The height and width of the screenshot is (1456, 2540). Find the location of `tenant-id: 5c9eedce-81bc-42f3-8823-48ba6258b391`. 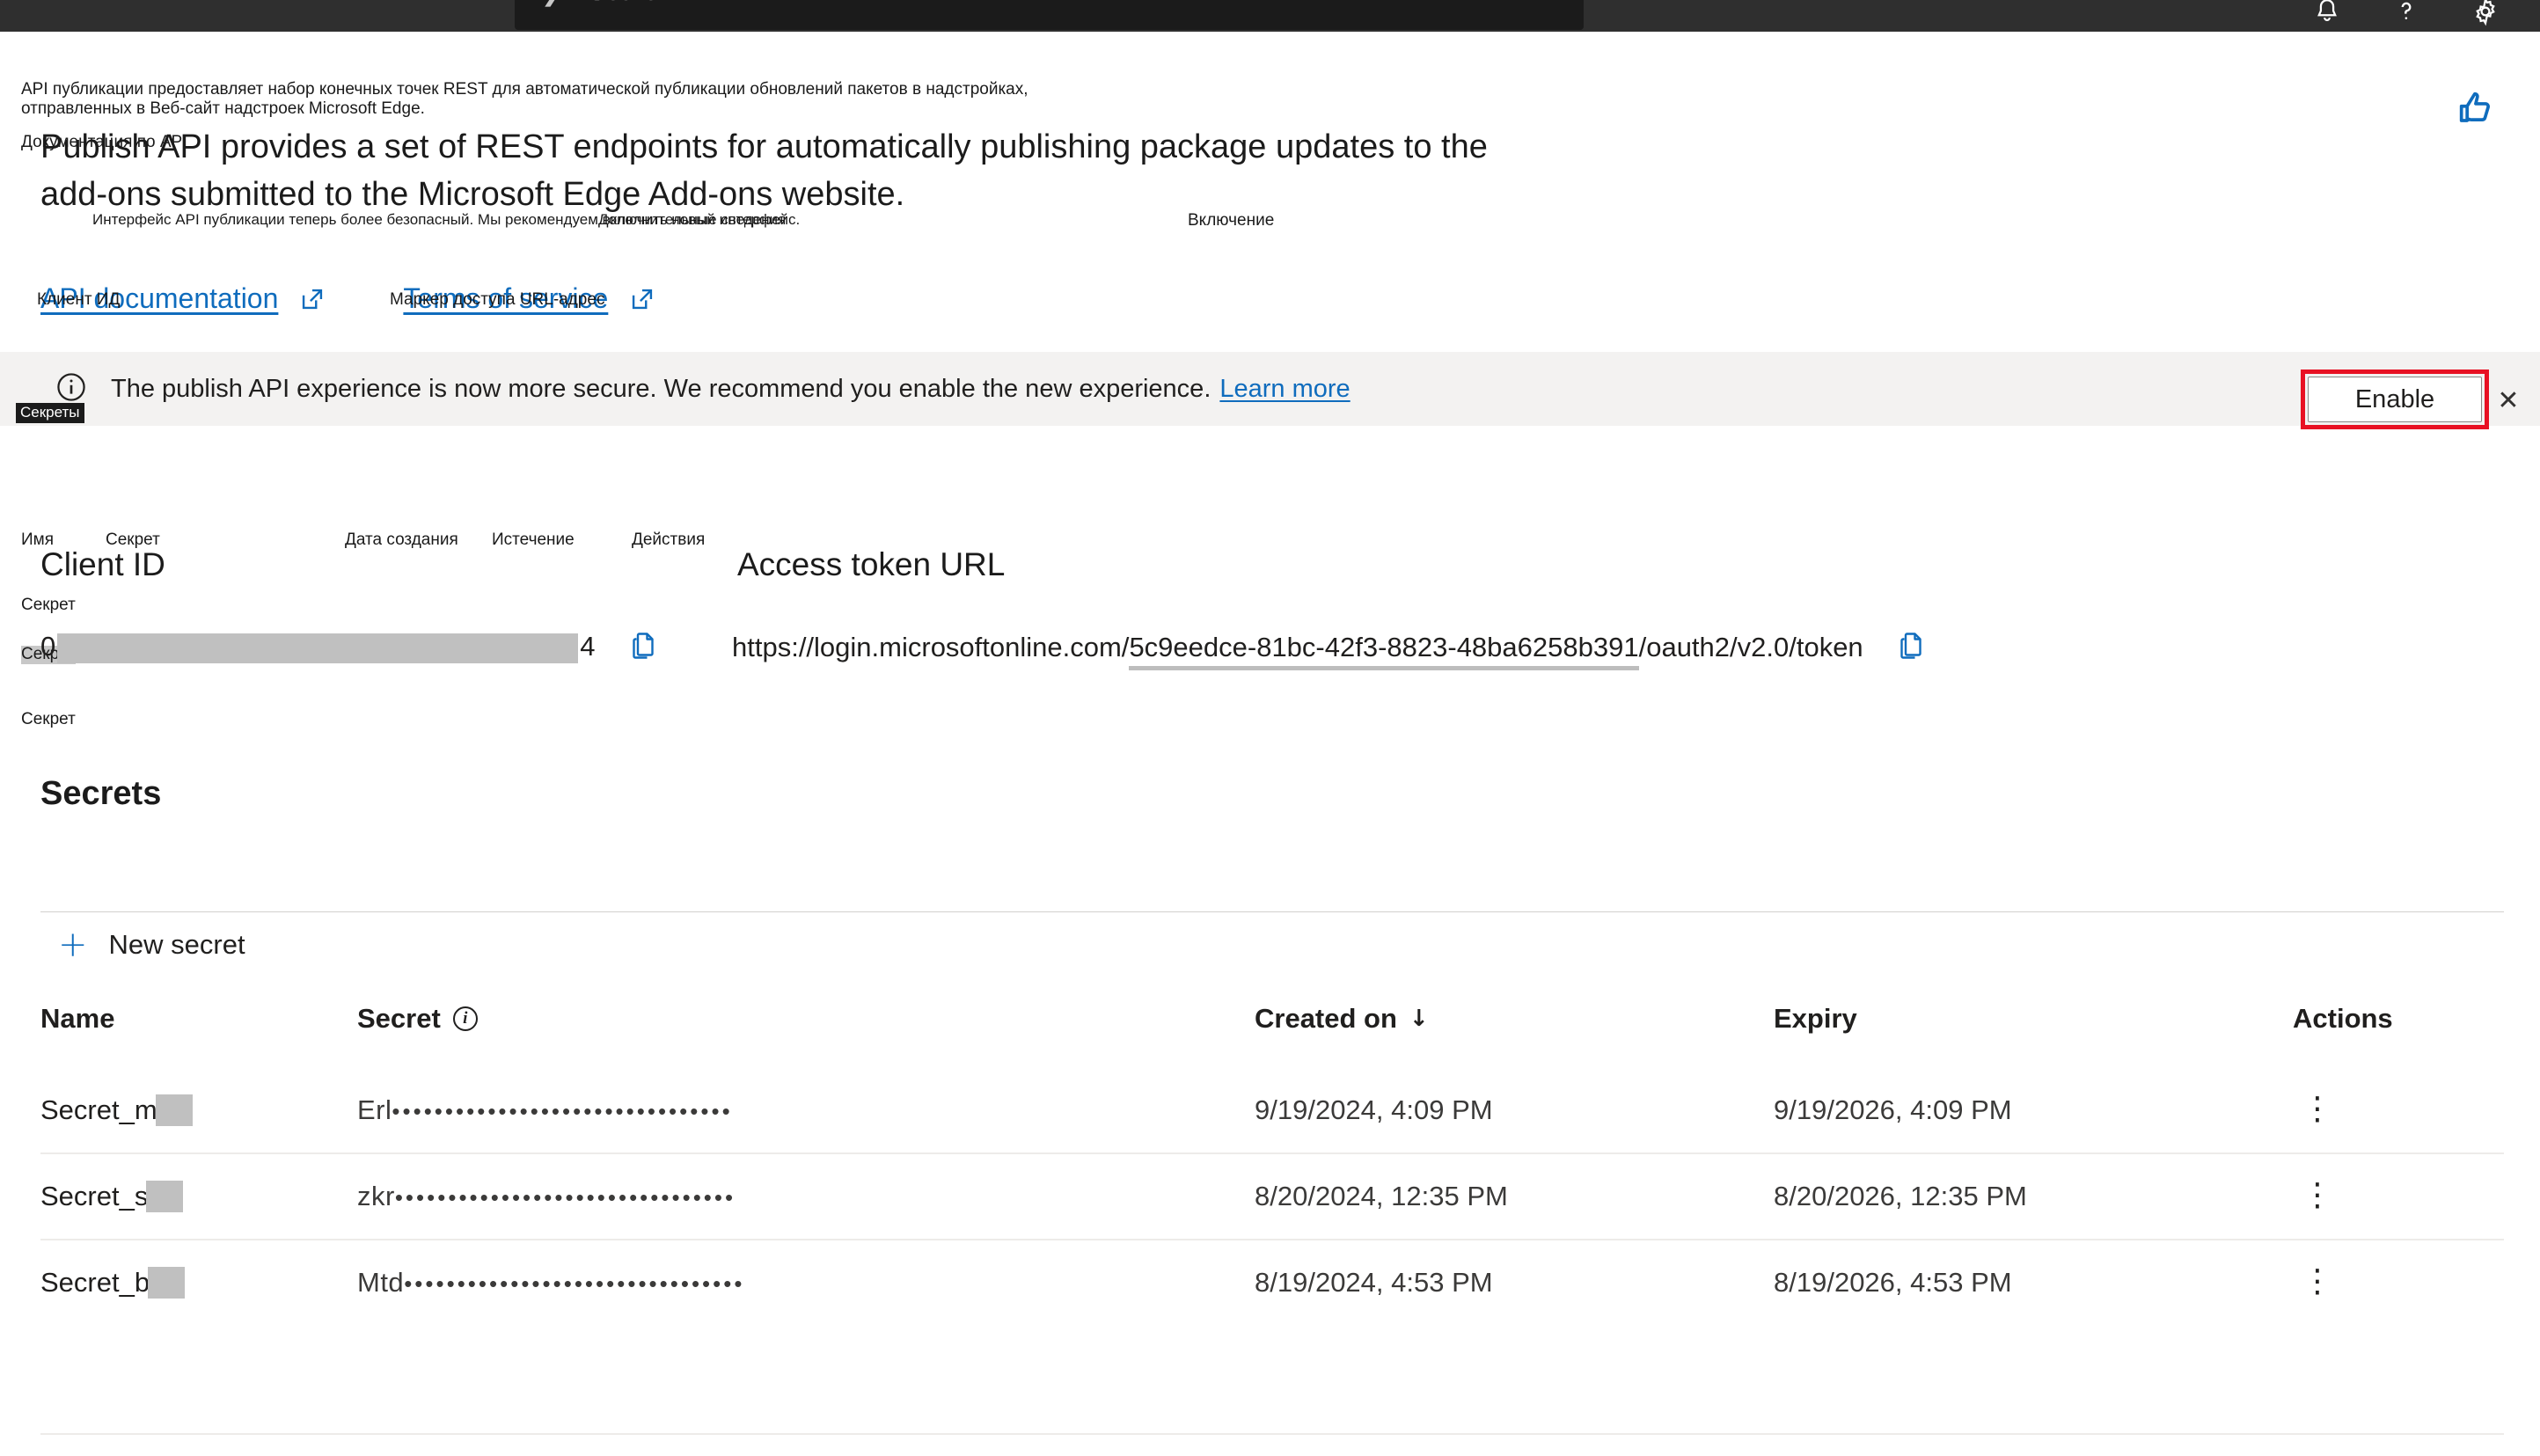

tenant-id: 5c9eedce-81bc-42f3-8823-48ba6258b391 is located at coordinates (1384, 650).